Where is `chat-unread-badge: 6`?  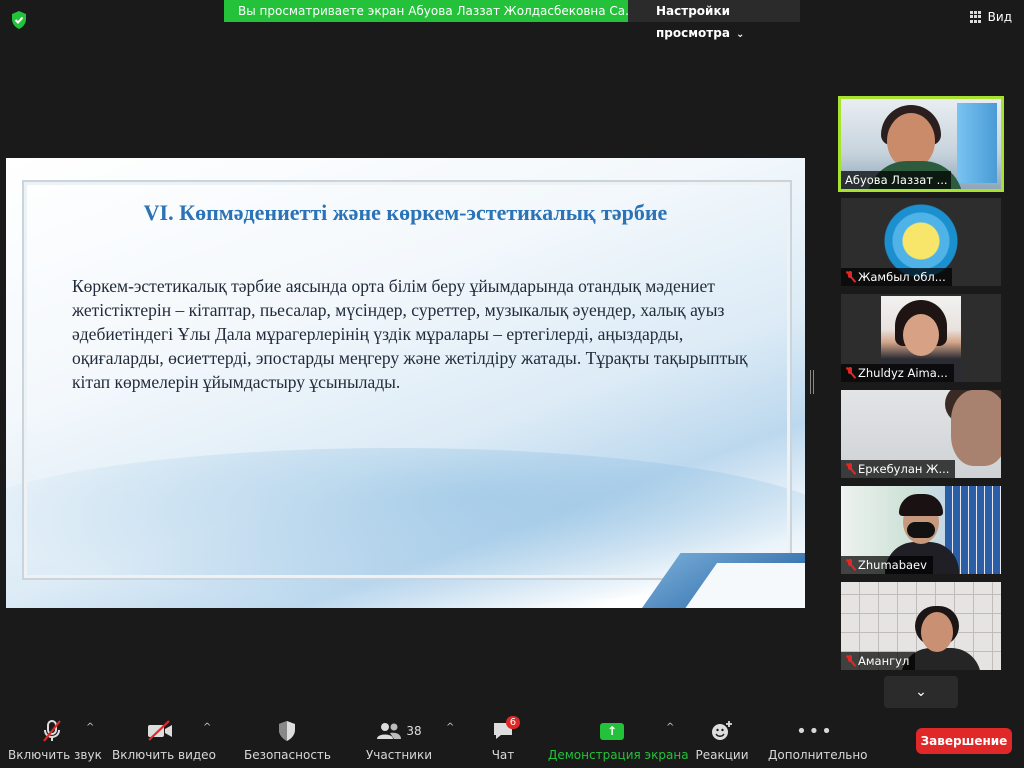
chat-unread-badge: 6 is located at coordinates (513, 722).